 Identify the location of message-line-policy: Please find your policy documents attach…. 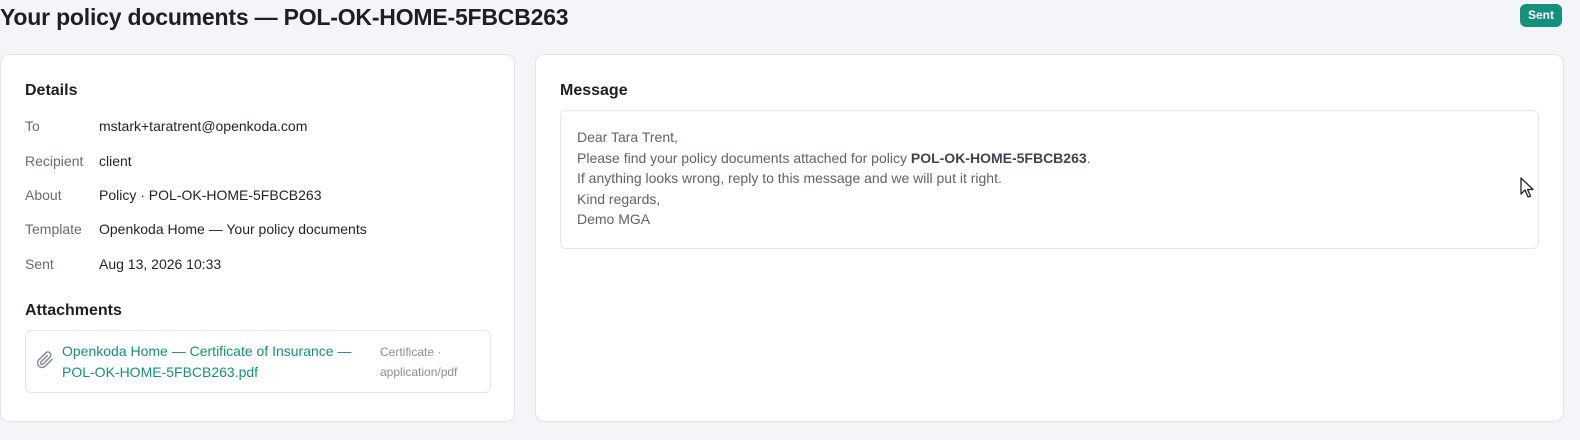
(1049, 158).